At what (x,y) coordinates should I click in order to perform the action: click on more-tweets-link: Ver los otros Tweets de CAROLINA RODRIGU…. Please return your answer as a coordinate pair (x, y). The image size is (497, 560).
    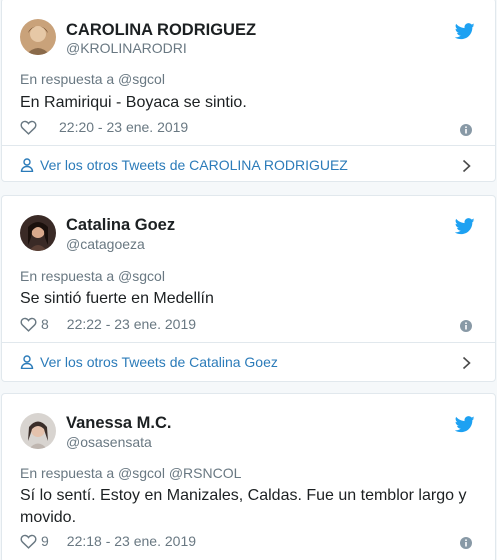
    Looking at the image, I should click on (184, 165).